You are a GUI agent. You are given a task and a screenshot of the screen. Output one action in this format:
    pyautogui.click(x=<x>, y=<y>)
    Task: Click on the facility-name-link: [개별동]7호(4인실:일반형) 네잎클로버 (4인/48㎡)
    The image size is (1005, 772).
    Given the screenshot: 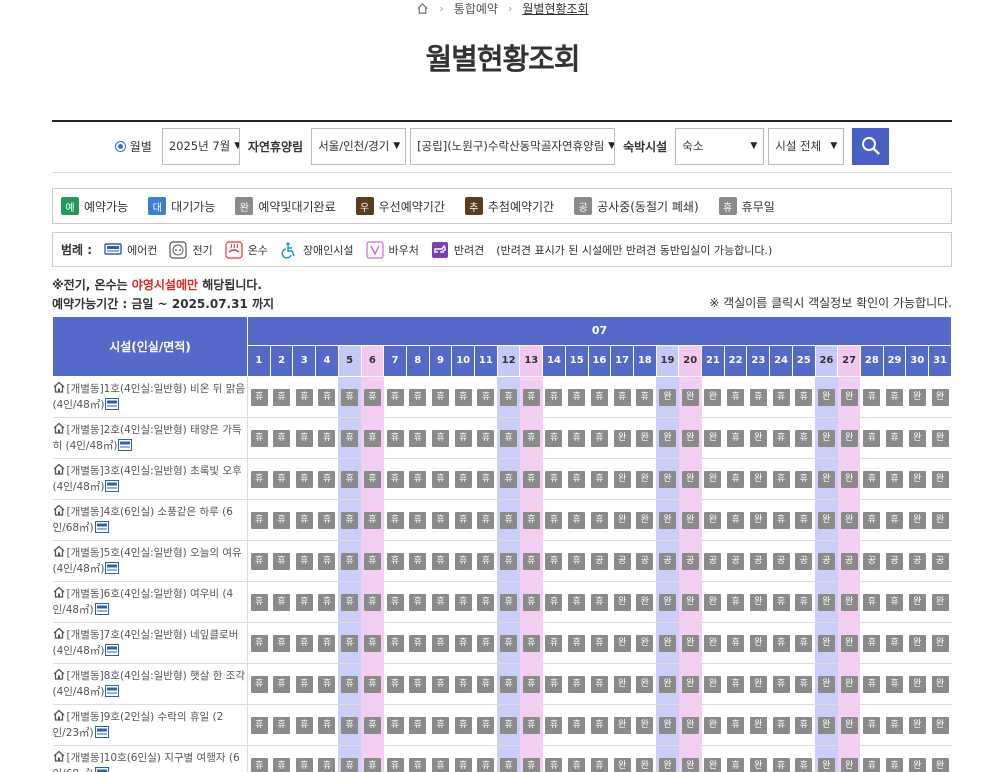 What is the action you would take?
    pyautogui.click(x=146, y=643)
    